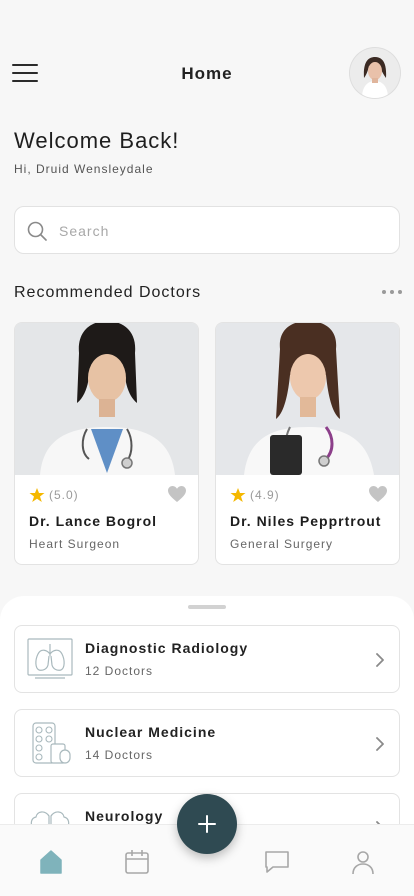 This screenshot has width=414, height=896. What do you see at coordinates (207, 607) in the screenshot?
I see `sheet-handle` at bounding box center [207, 607].